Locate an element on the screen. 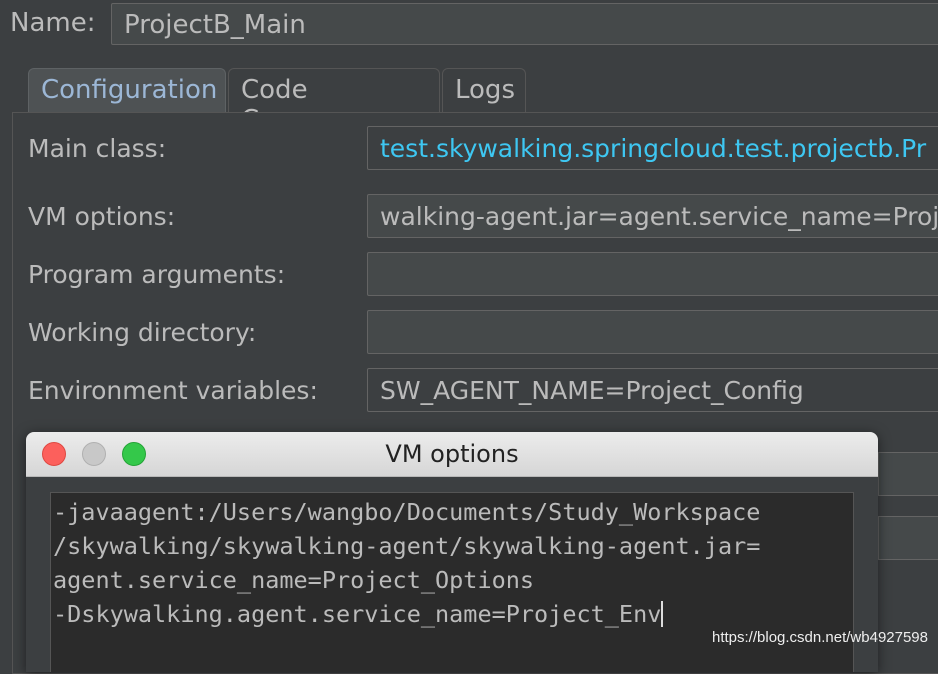  tab-bar: Configuration Code Coverage Logs is located at coordinates (469, 101).